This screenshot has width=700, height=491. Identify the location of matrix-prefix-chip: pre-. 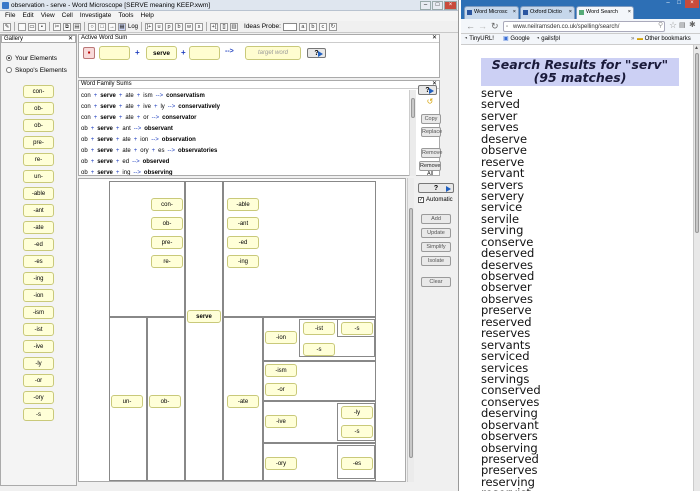
(167, 242).